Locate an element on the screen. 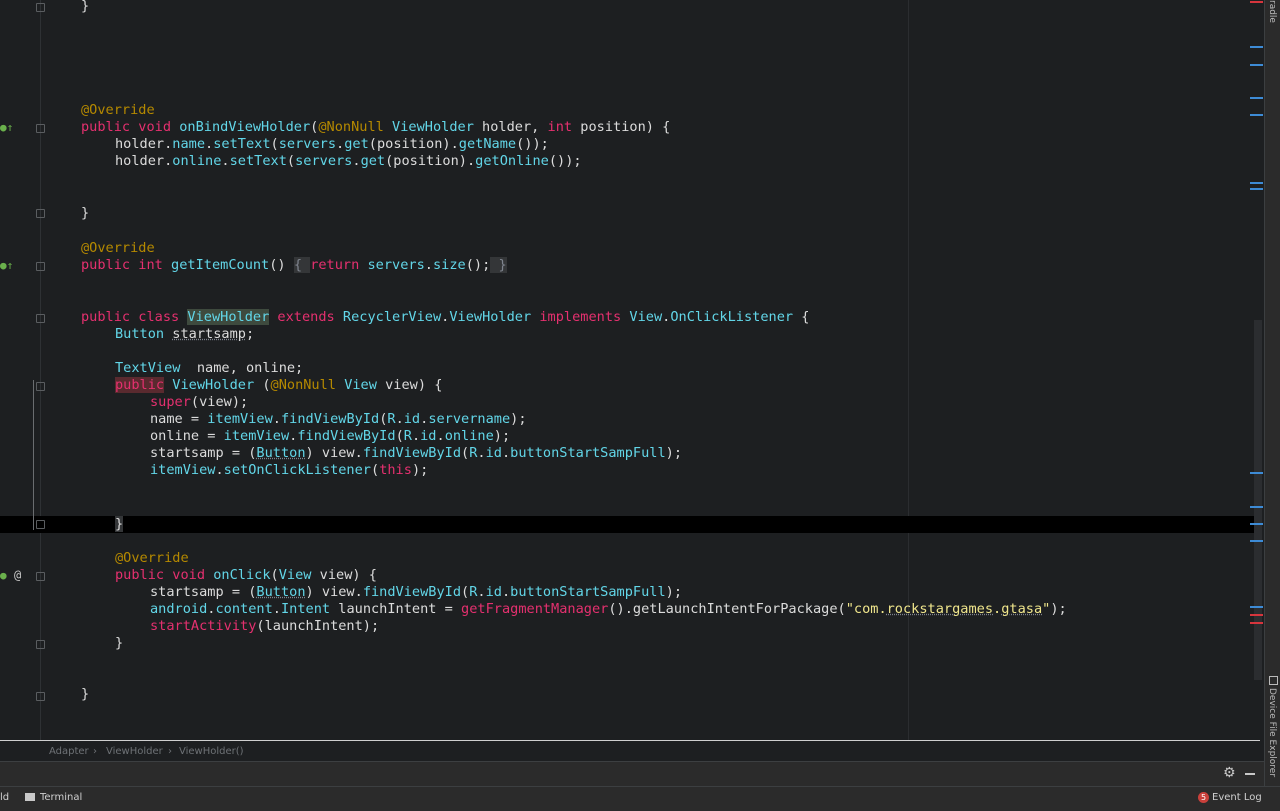 This screenshot has width=1280, height=811. code-token: name = is located at coordinates (179, 419).